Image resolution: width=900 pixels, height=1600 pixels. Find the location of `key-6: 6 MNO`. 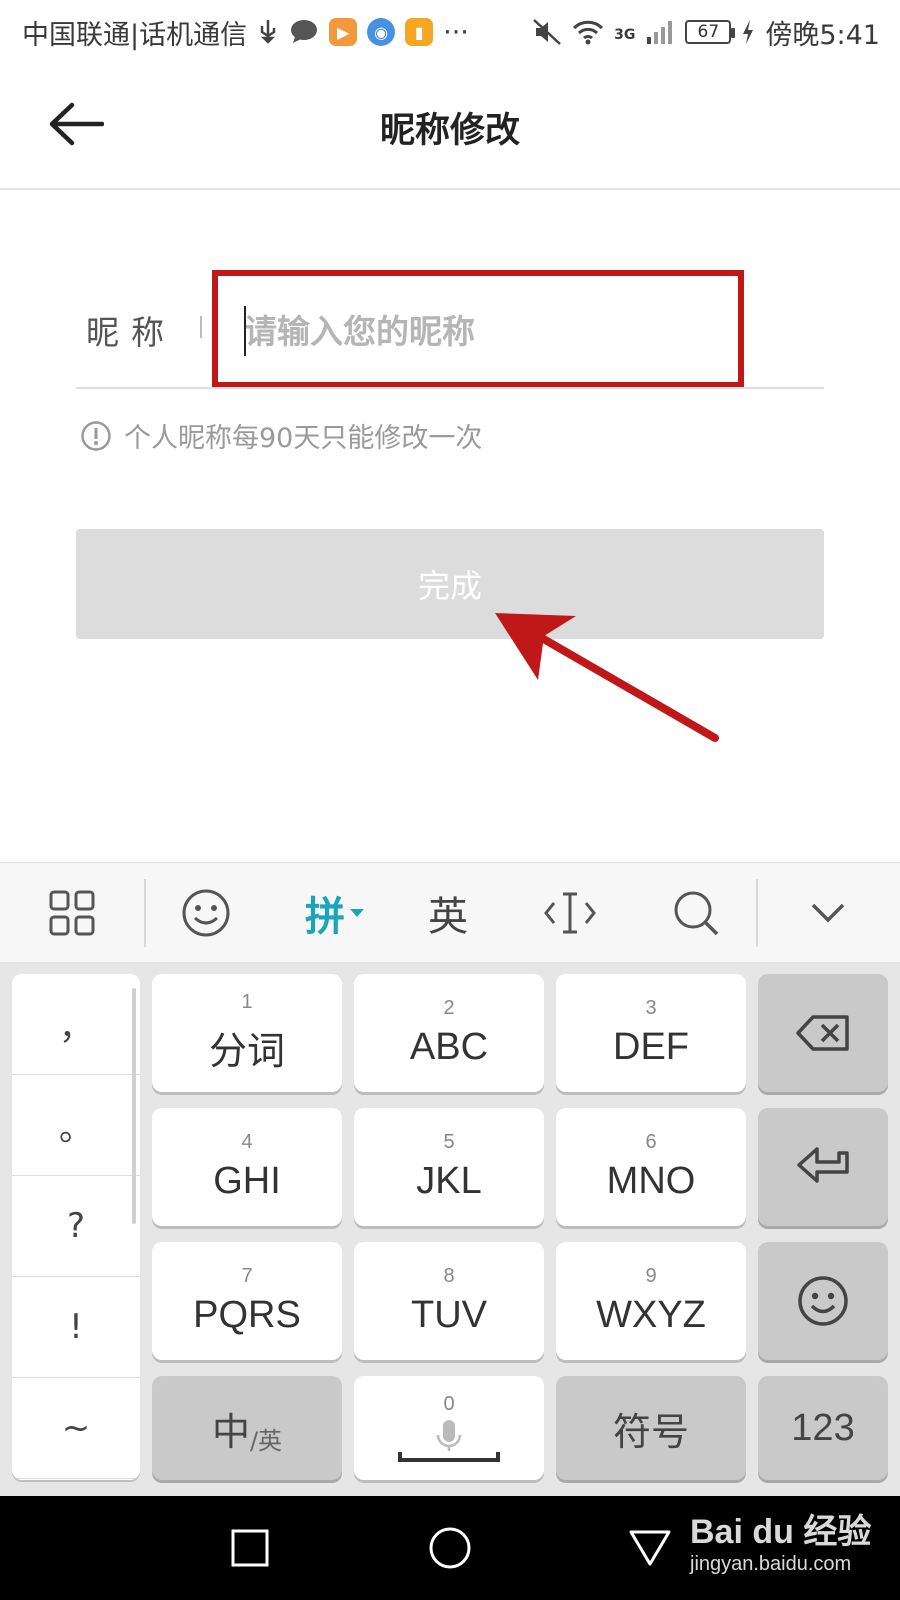

key-6: 6 MNO is located at coordinates (651, 1167).